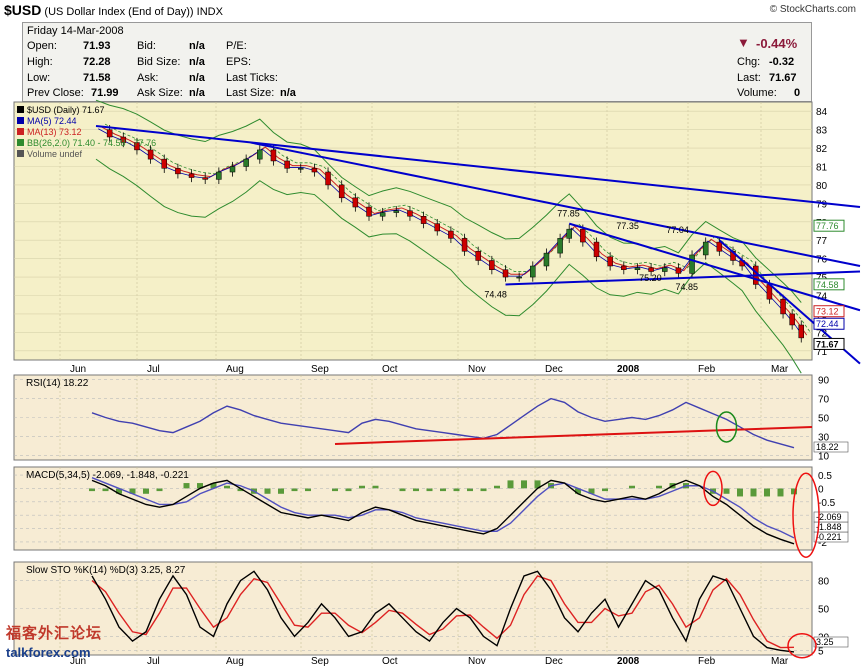 The width and height of the screenshot is (864, 668). I want to click on indicator-badge-label: 3.25, so click(825, 642).